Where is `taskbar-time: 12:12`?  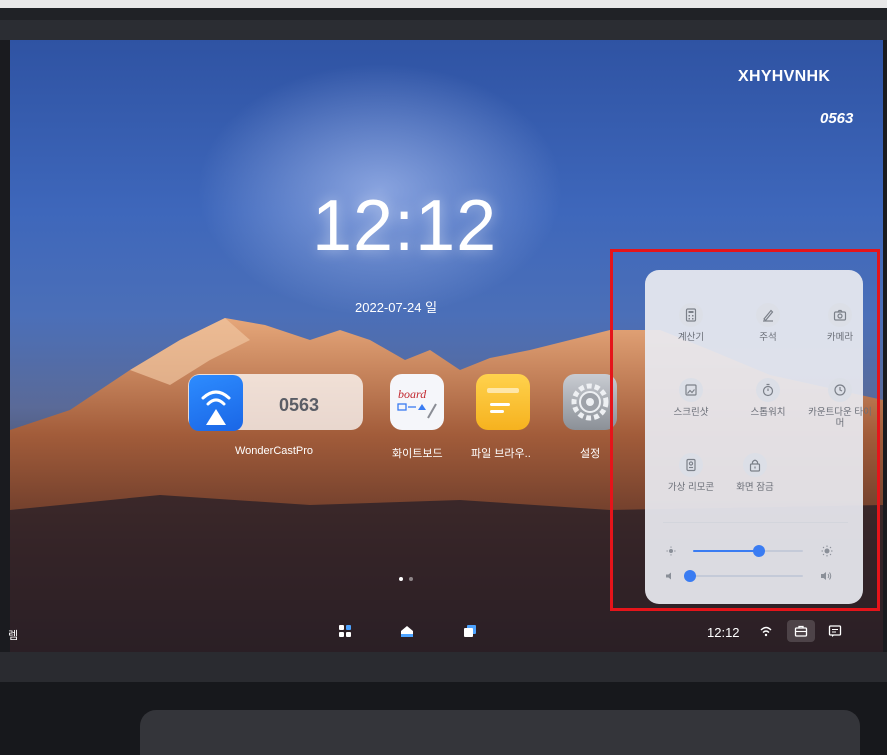 taskbar-time: 12:12 is located at coordinates (723, 632).